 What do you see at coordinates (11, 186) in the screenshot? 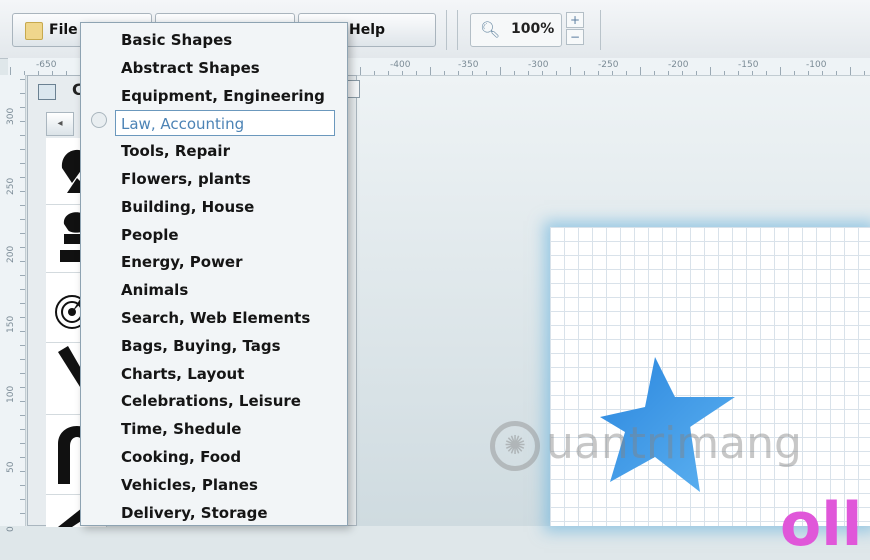
I see `ruler-label: 250` at bounding box center [11, 186].